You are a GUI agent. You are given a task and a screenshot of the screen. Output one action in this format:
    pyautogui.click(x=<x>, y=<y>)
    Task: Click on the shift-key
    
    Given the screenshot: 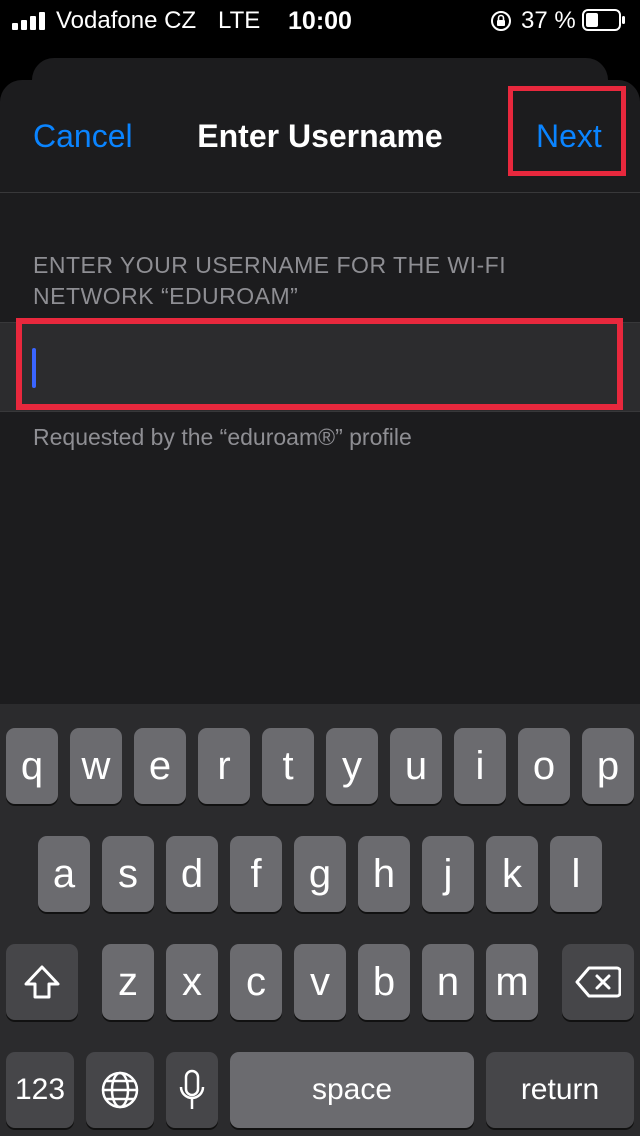 What is the action you would take?
    pyautogui.click(x=42, y=982)
    